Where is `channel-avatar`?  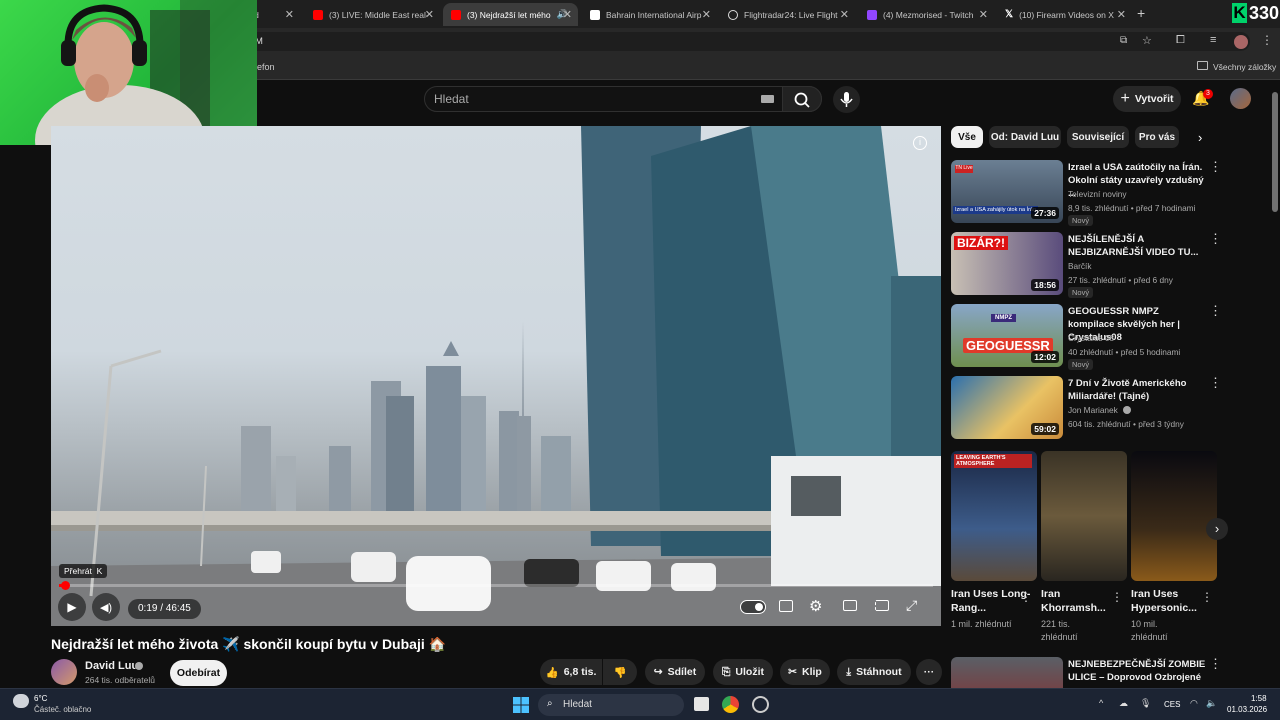
channel-avatar is located at coordinates (64, 672).